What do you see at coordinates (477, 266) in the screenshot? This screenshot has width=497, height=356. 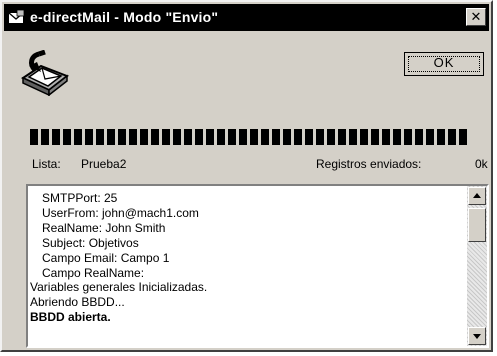 I see `vertical-scrollbar` at bounding box center [477, 266].